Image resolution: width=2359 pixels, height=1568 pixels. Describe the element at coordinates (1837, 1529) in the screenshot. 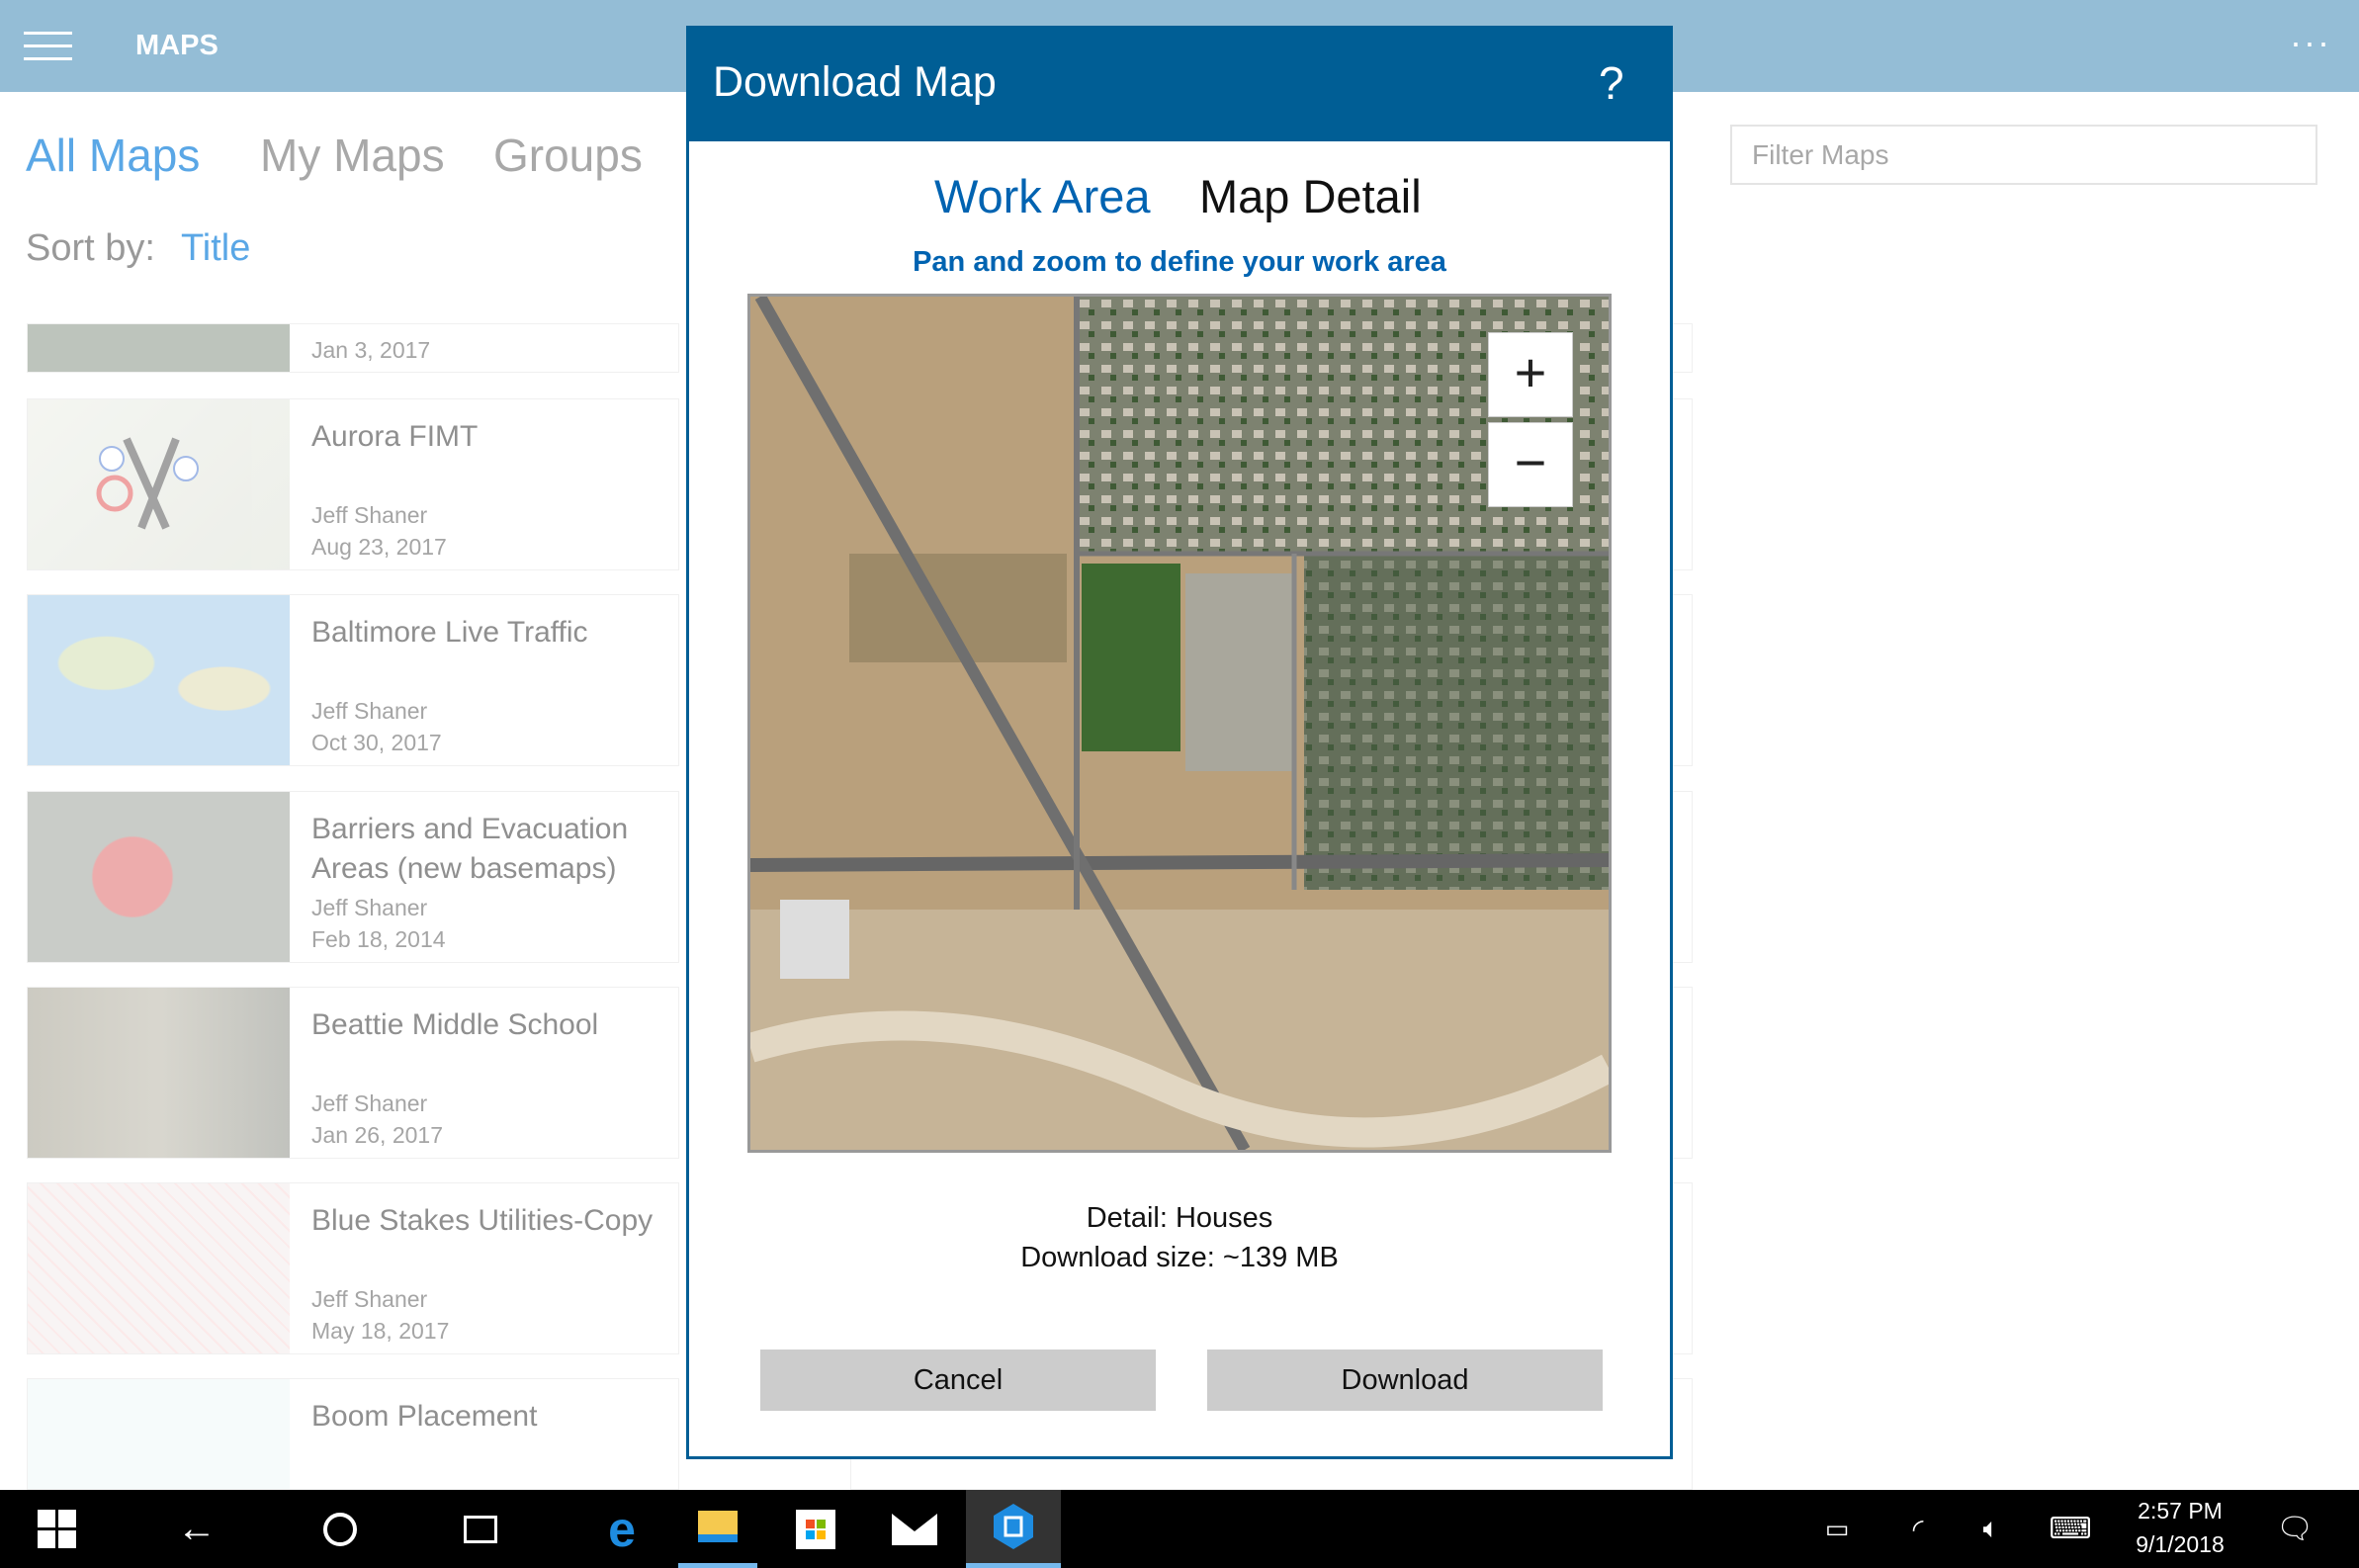

I see `battery-icon: ▭` at that location.